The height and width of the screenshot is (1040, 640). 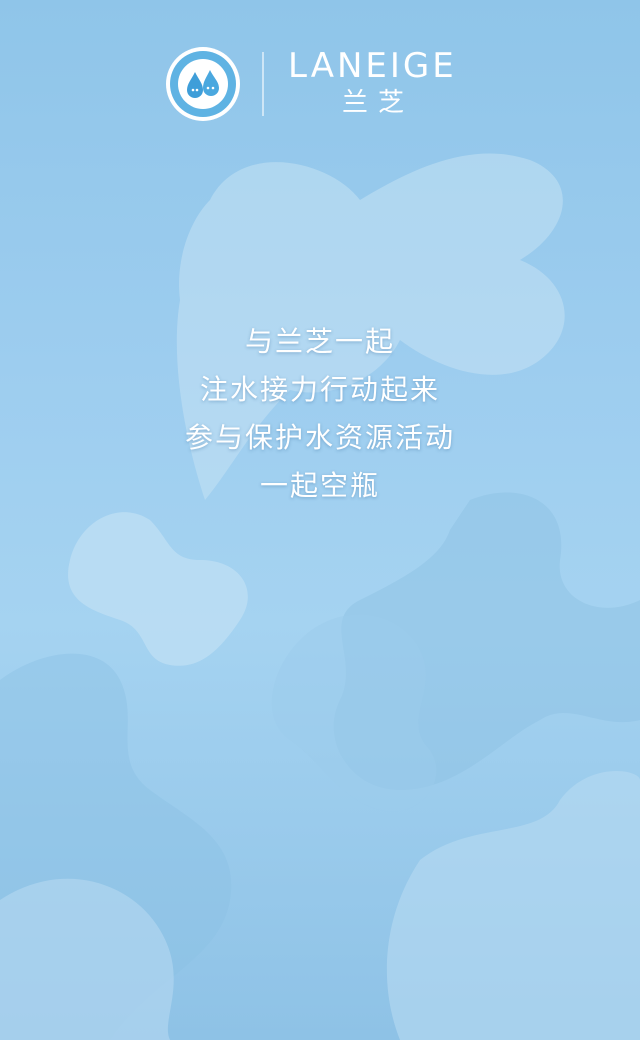 I want to click on brand-name-english: LANEIGE, so click(x=372, y=66).